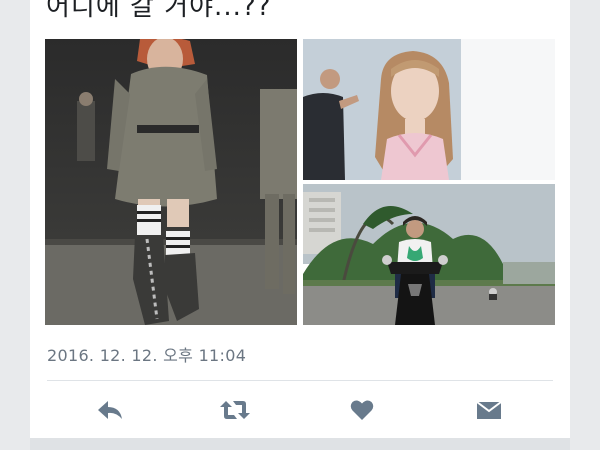 The image size is (600, 450). I want to click on heart-icon, so click(362, 410).